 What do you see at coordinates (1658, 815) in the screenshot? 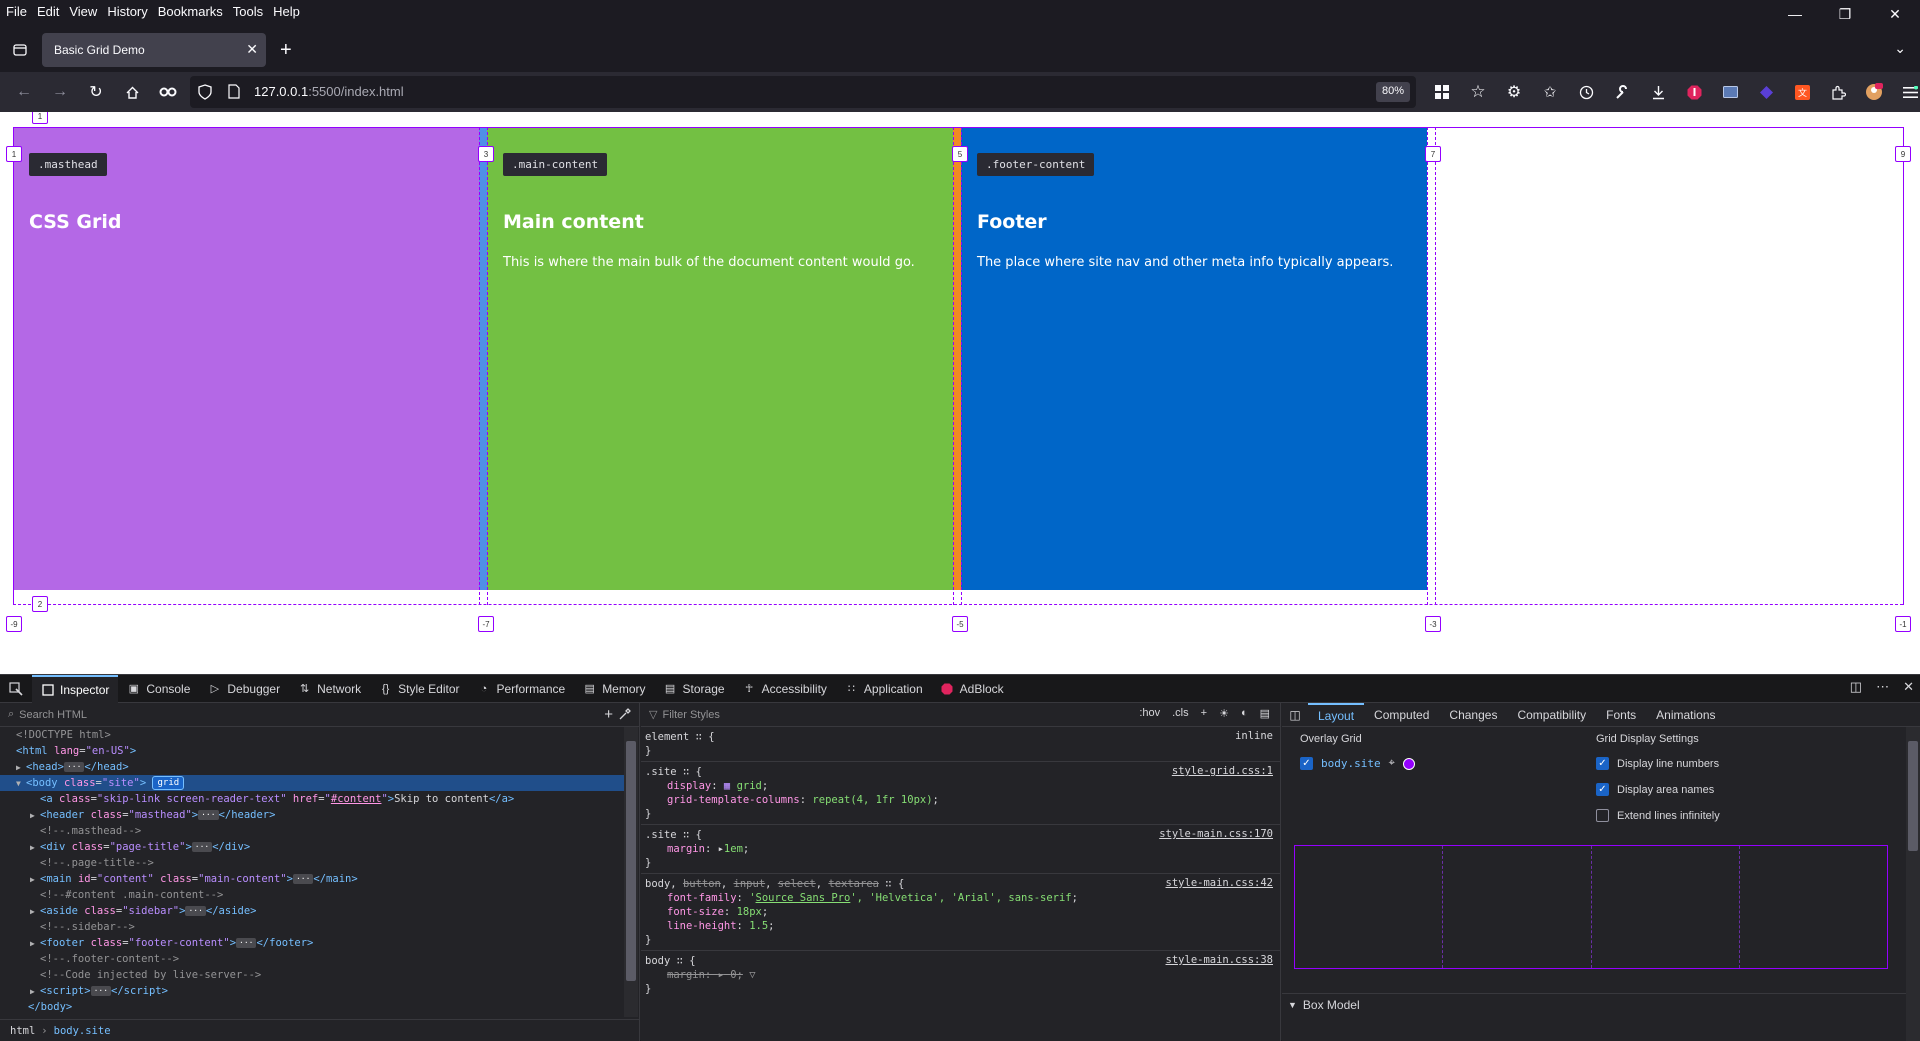
I see `setting-extend-lines: Extend lines infinitely` at bounding box center [1658, 815].